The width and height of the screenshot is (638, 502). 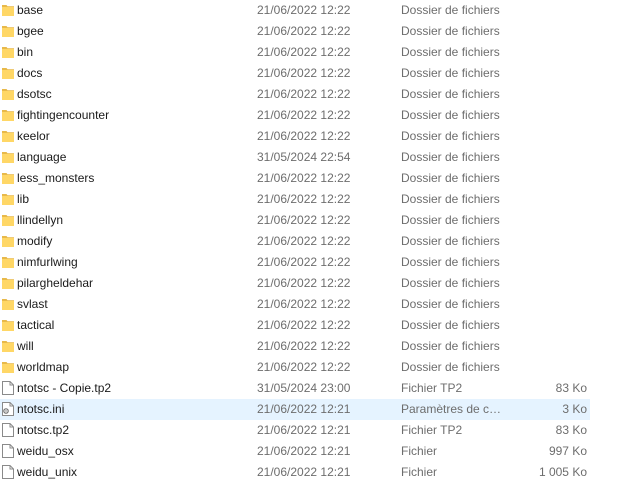 What do you see at coordinates (304, 388) in the screenshot?
I see `item-date-modified: 31/05/2024 23:00` at bounding box center [304, 388].